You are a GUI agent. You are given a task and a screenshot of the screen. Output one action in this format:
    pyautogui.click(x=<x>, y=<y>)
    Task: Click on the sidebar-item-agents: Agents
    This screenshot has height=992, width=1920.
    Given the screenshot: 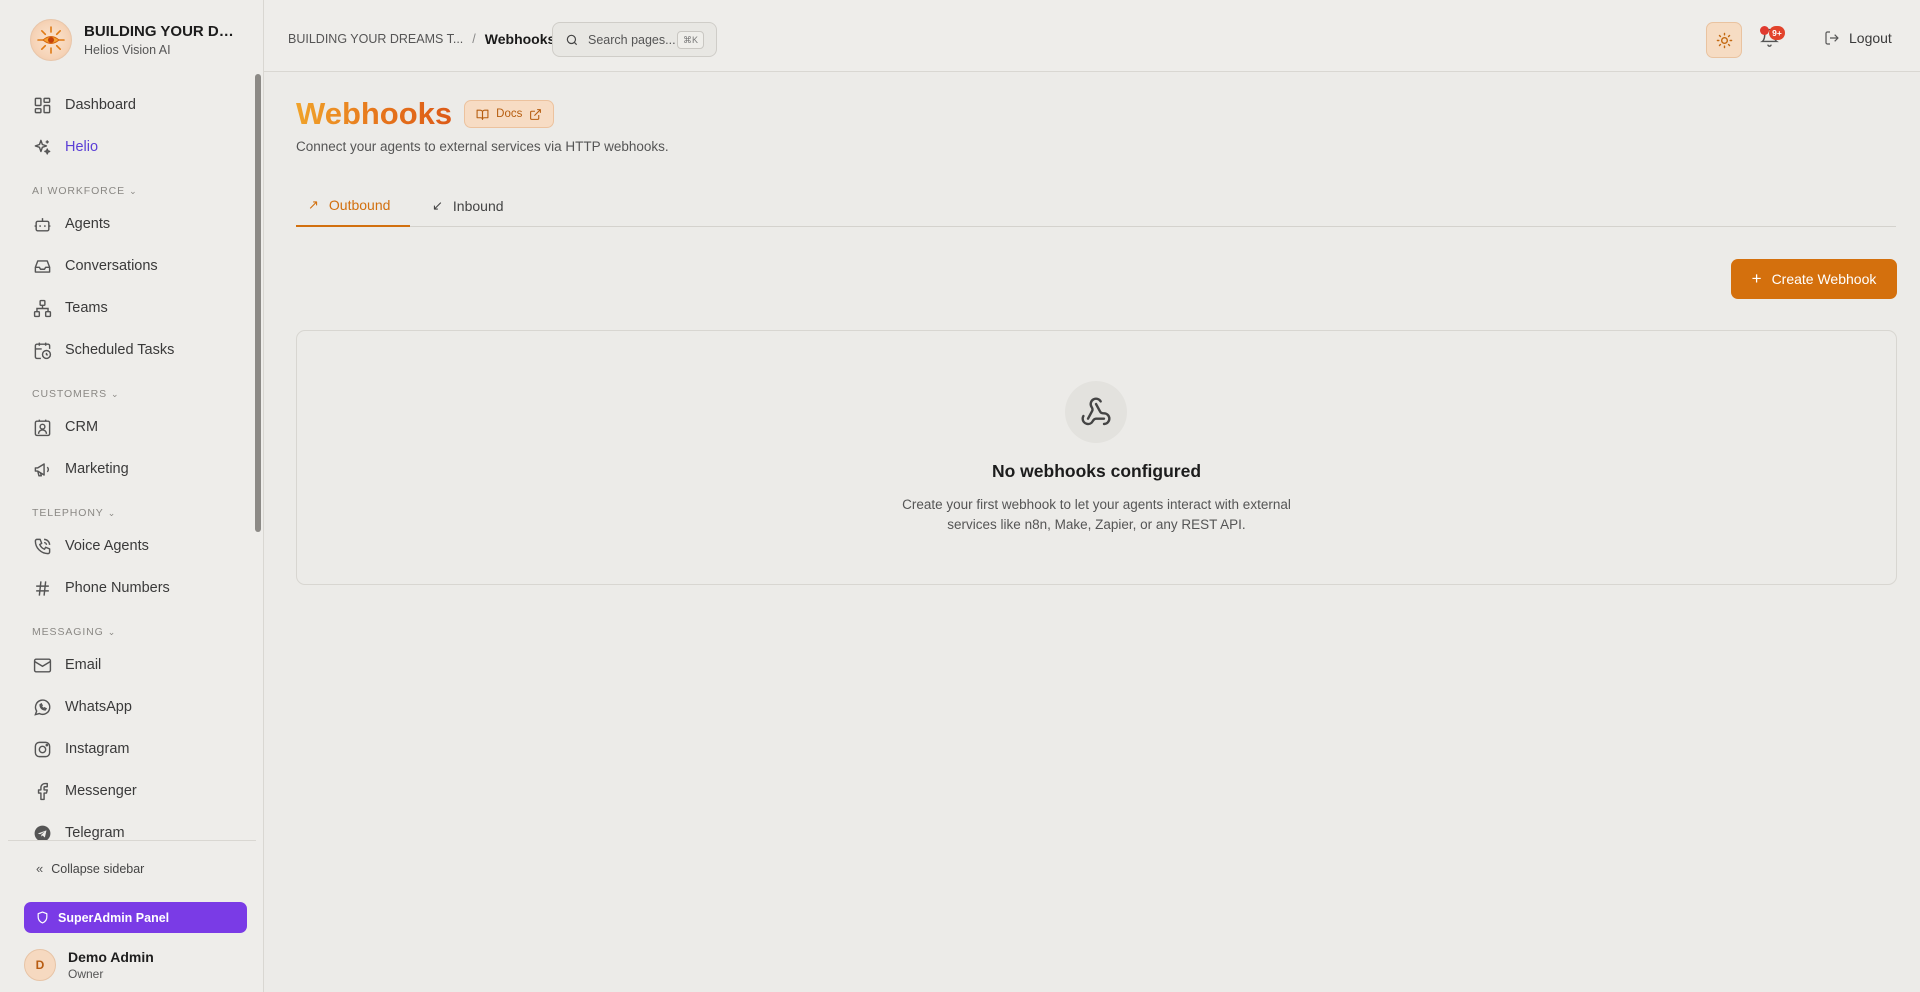 What is the action you would take?
    pyautogui.click(x=128, y=224)
    